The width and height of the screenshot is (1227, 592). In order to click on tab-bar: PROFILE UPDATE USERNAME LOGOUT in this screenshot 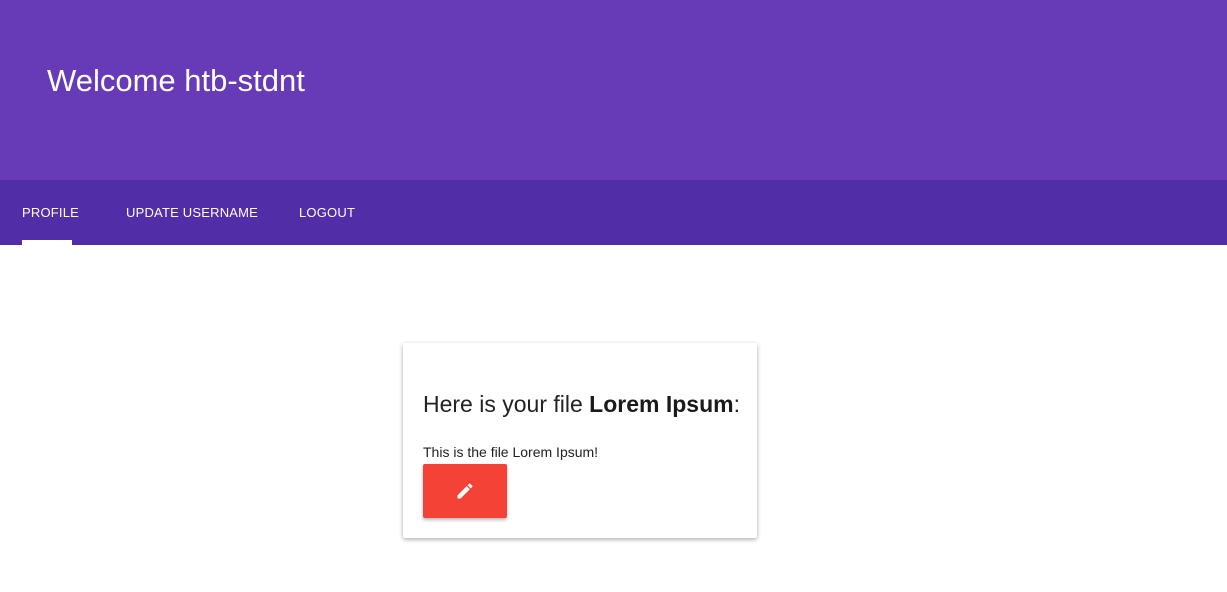, I will do `click(613, 212)`.